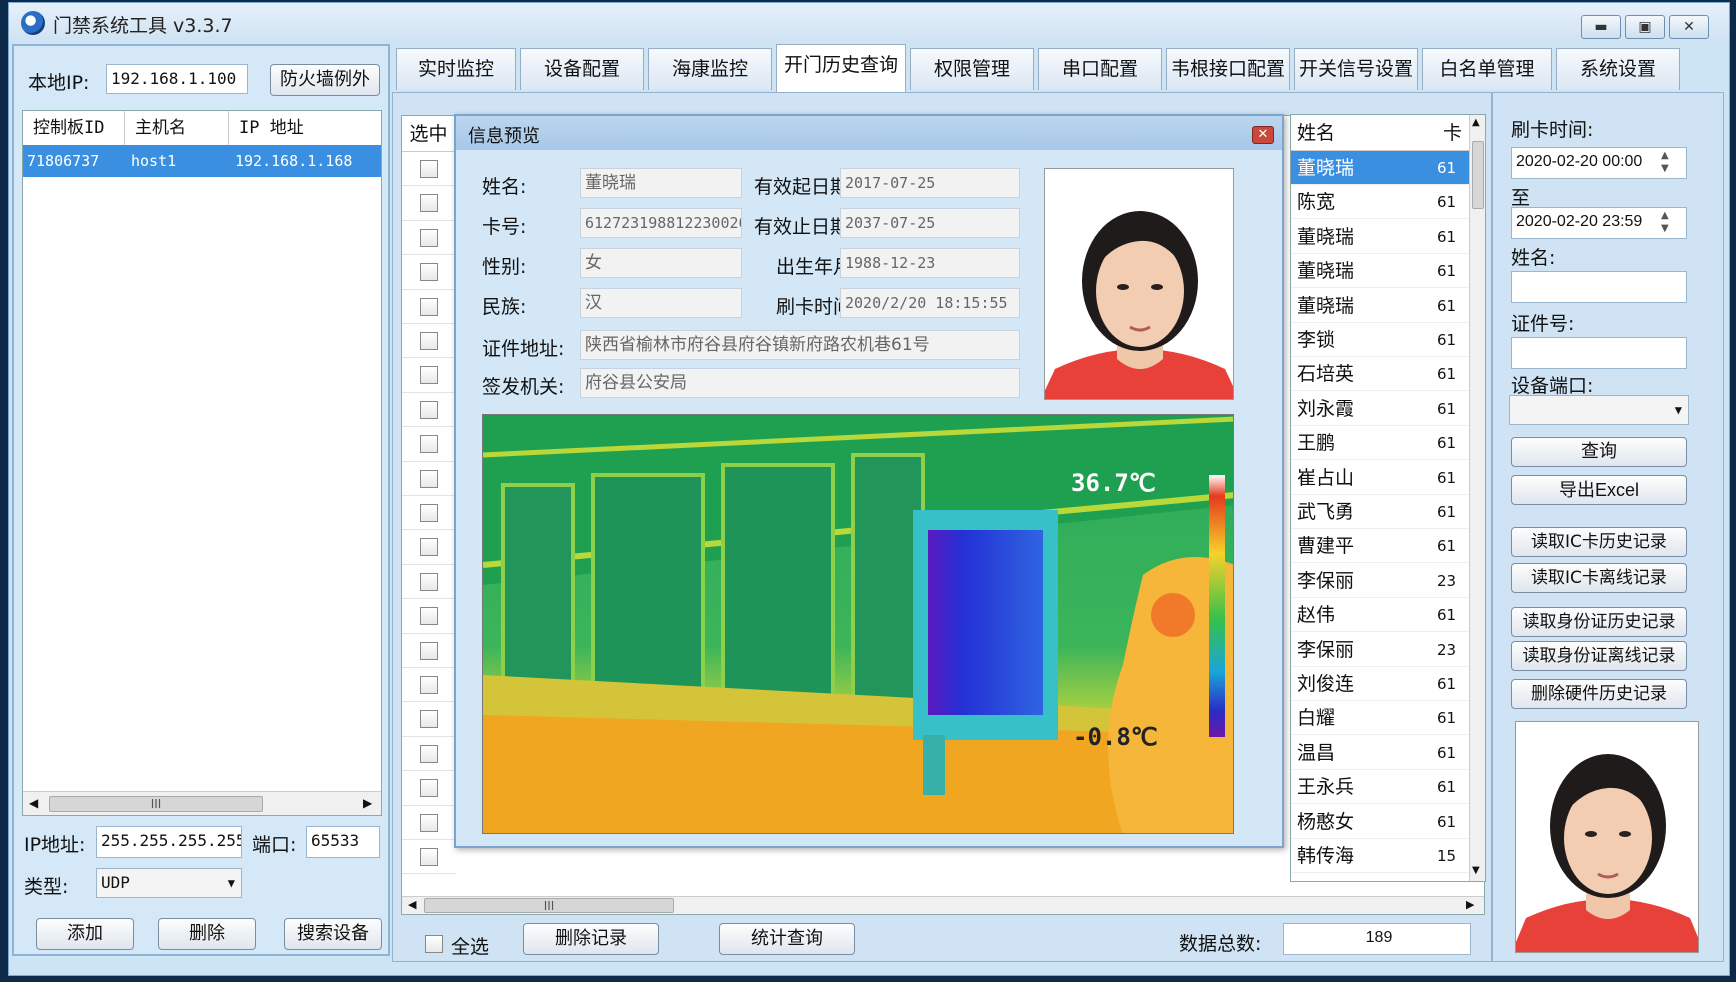 This screenshot has height=982, width=1736. I want to click on export-excel-button: 导出Excel, so click(1599, 490).